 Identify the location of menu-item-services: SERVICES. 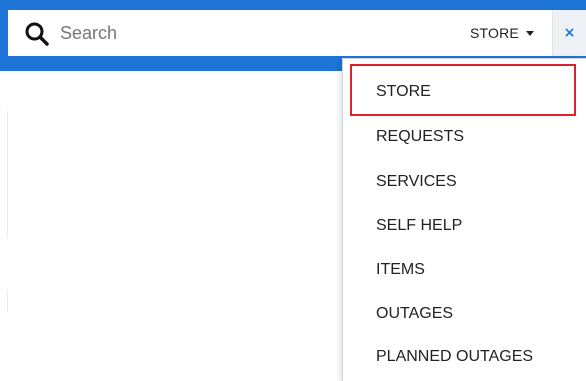
(416, 182).